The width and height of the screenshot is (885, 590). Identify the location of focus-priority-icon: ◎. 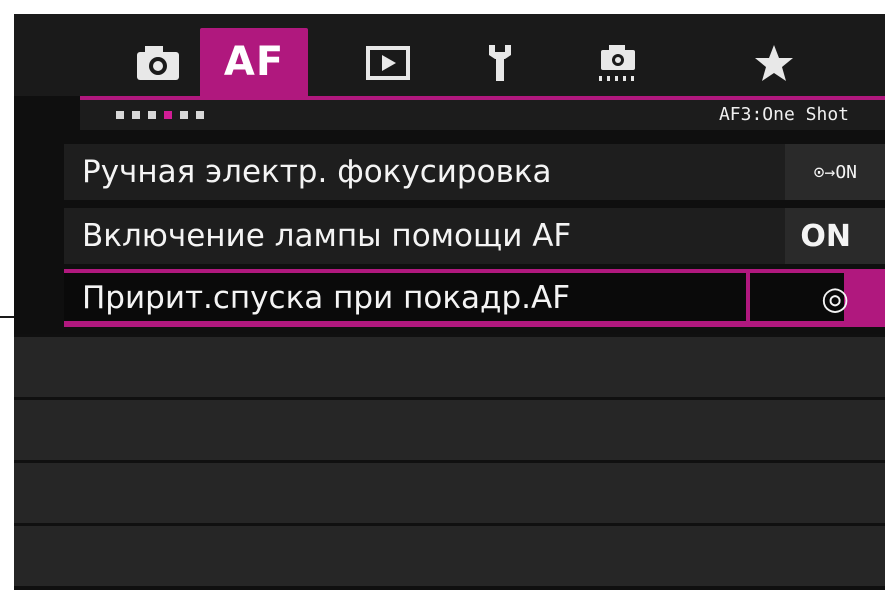
(835, 298).